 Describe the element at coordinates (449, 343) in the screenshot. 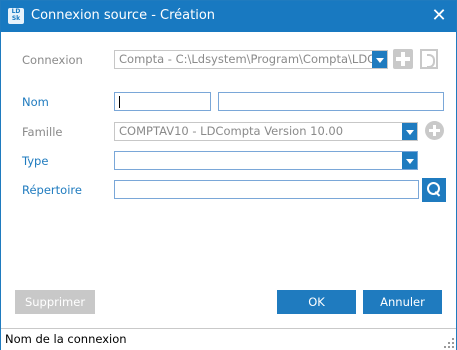

I see `resize-grip-icon` at that location.